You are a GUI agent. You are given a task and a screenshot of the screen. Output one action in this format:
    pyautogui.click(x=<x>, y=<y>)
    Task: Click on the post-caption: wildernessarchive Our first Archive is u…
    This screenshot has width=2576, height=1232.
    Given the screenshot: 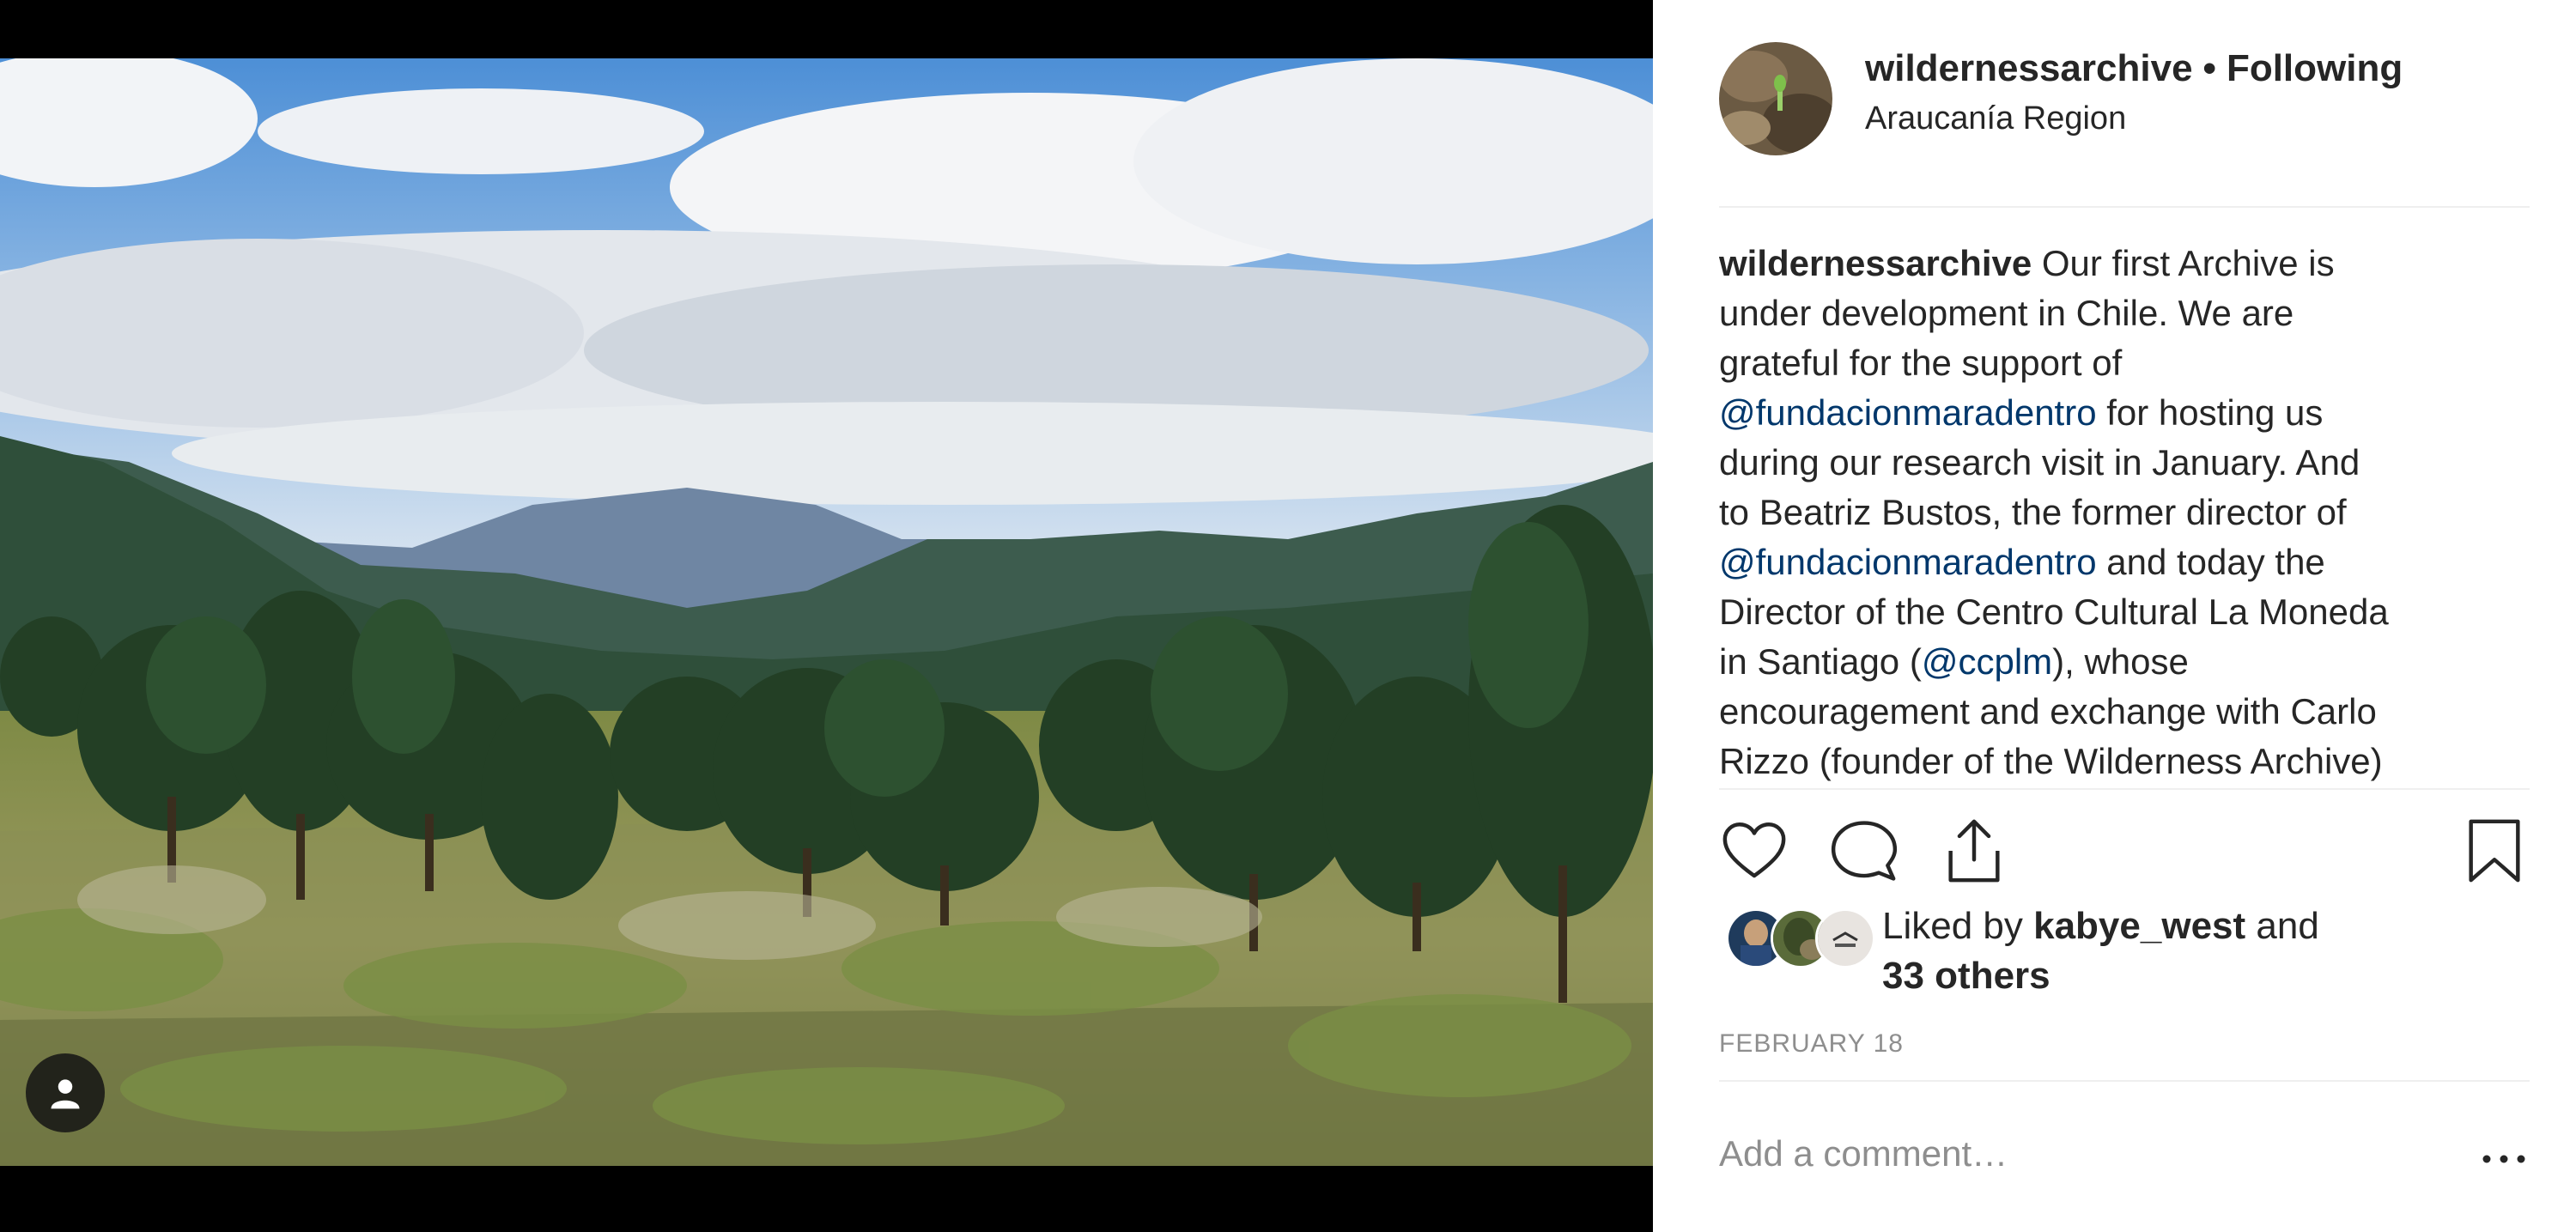 What is the action you would take?
    pyautogui.click(x=2122, y=514)
    